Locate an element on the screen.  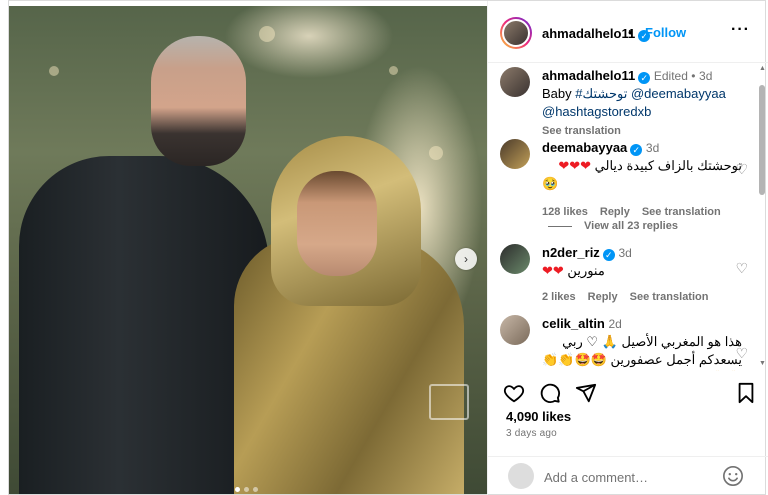
author-name-row: ahmadalhelo11 ✓ is located at coordinates (596, 34).